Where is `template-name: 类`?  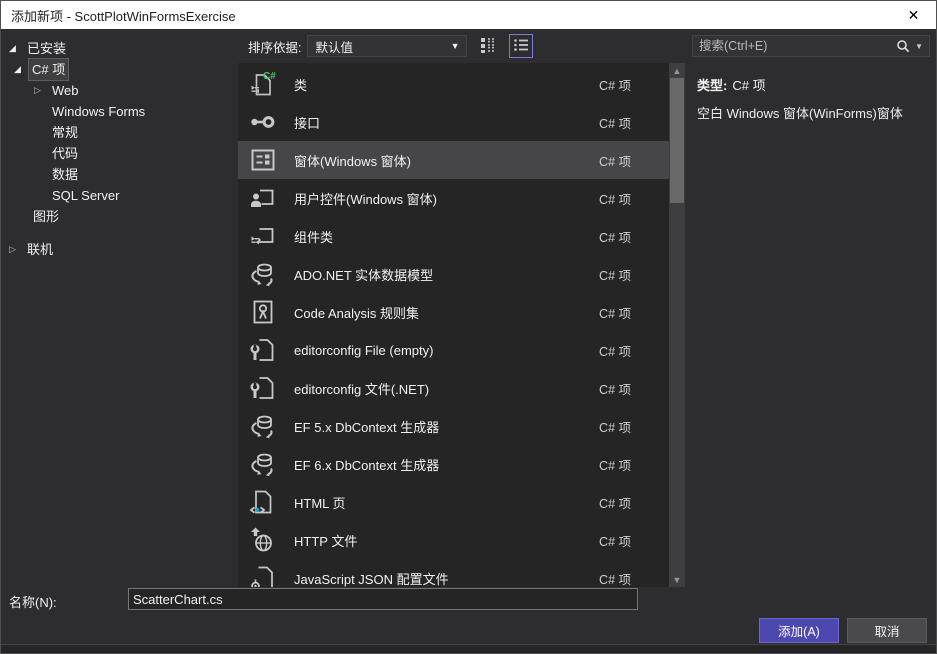
template-name: 类 is located at coordinates (301, 85).